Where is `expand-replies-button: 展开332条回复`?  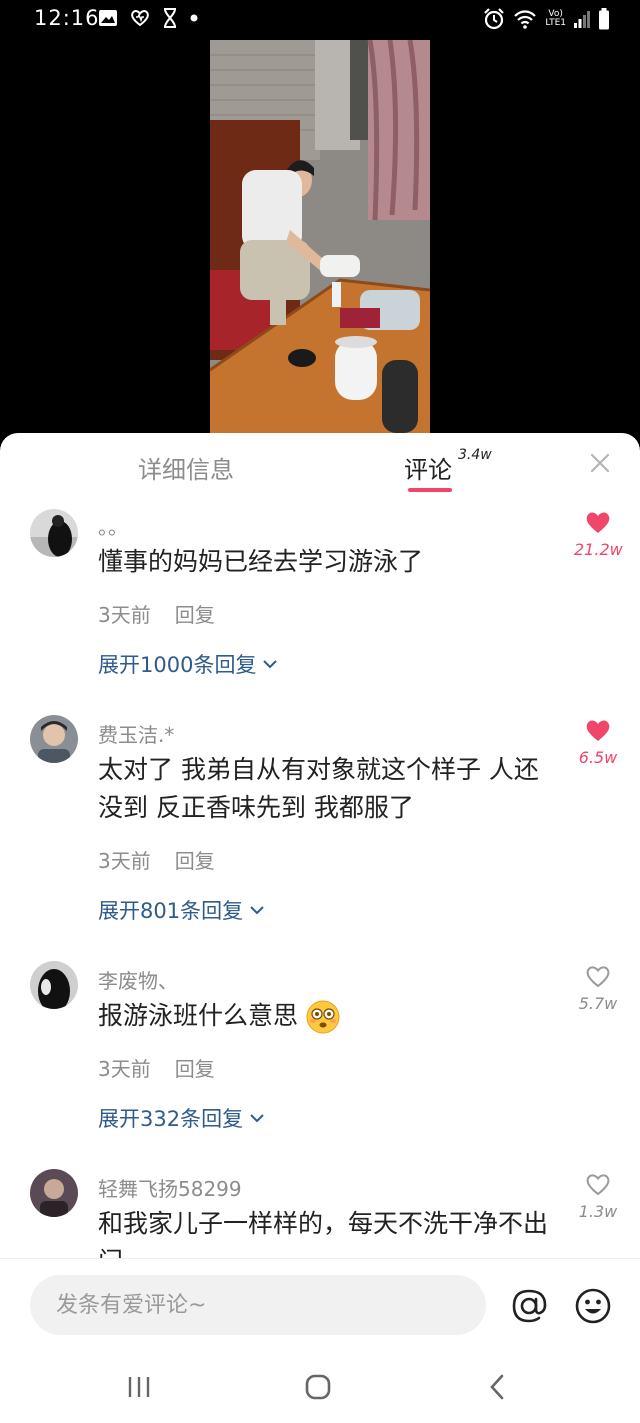
expand-replies-button: 展开332条回复 is located at coordinates (181, 1118).